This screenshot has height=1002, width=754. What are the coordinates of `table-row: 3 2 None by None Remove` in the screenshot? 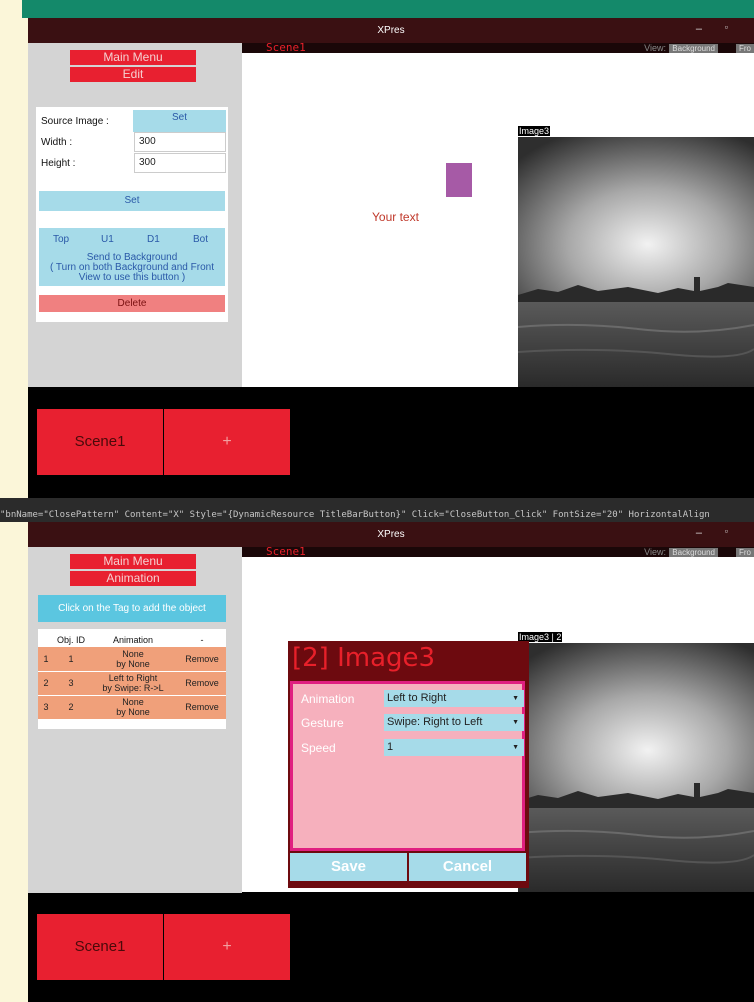 It's located at (132, 707).